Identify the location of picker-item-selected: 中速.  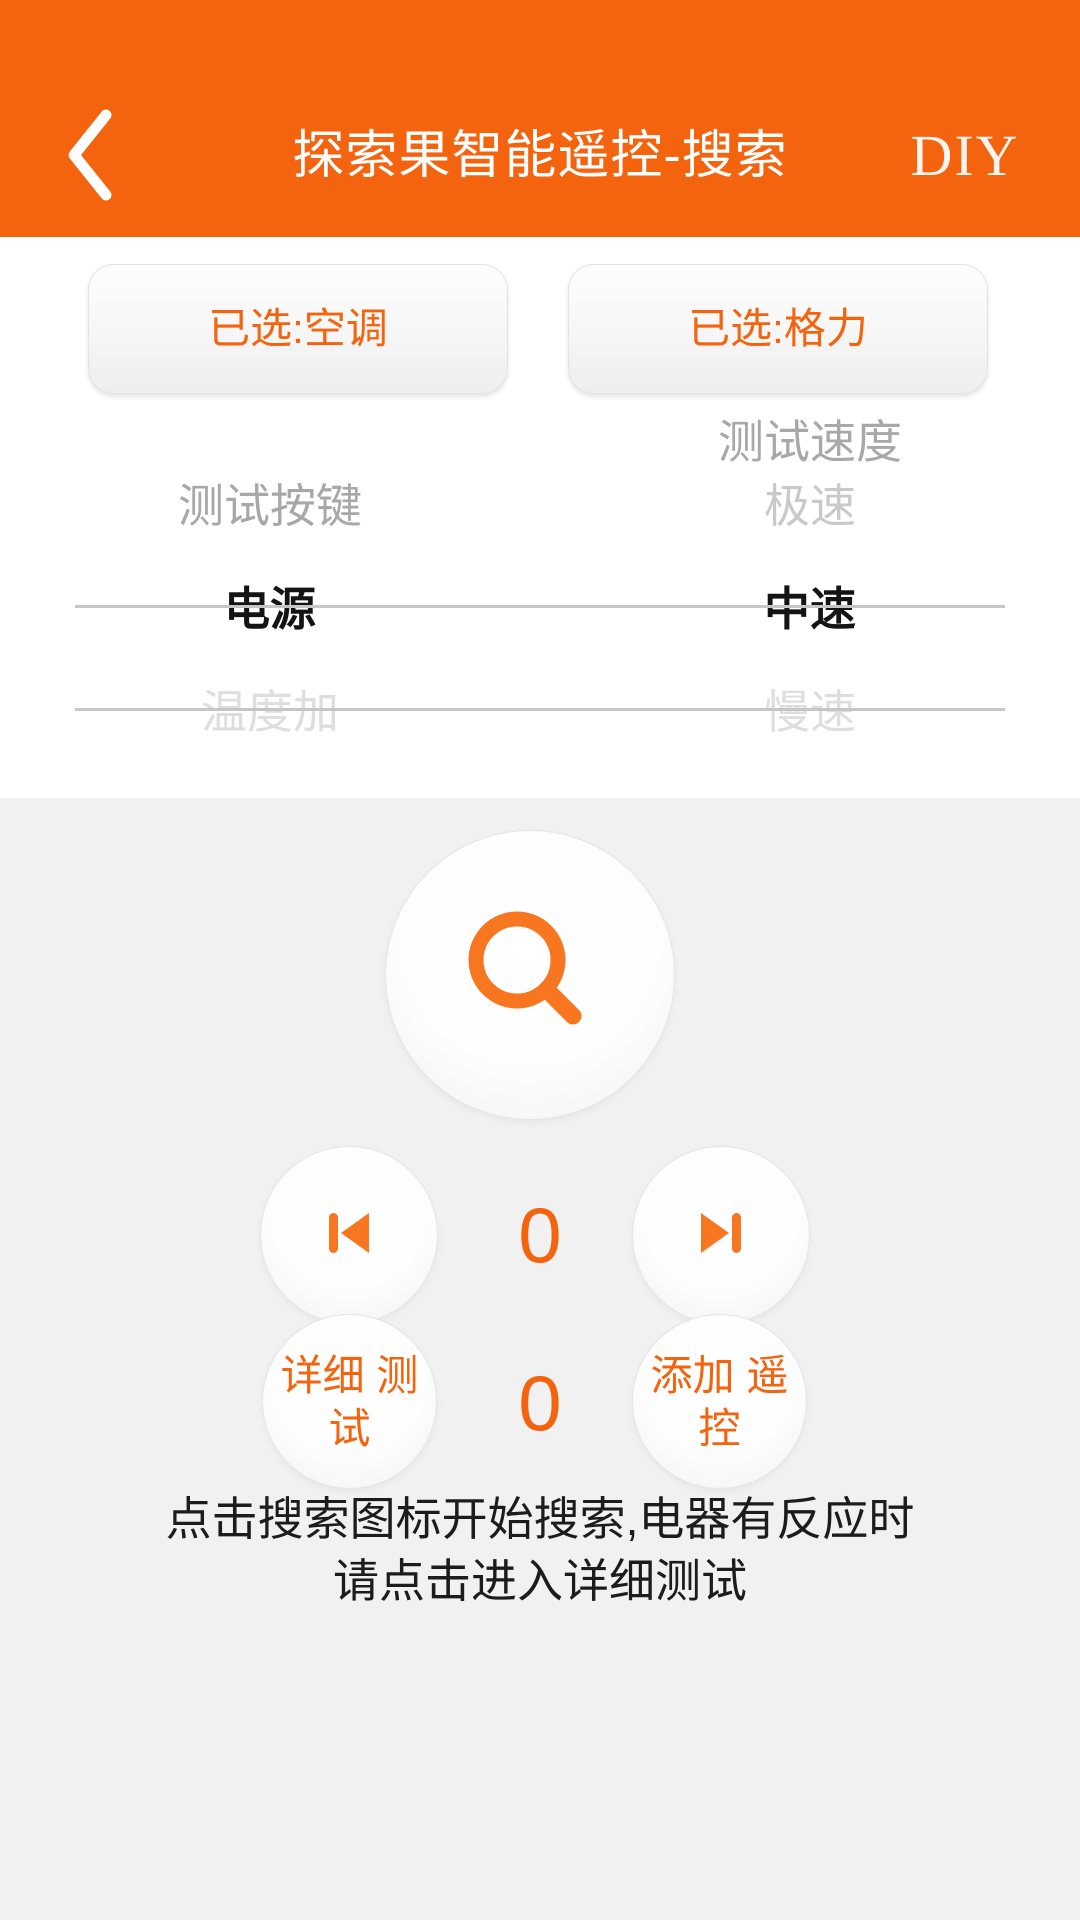
(810, 608).